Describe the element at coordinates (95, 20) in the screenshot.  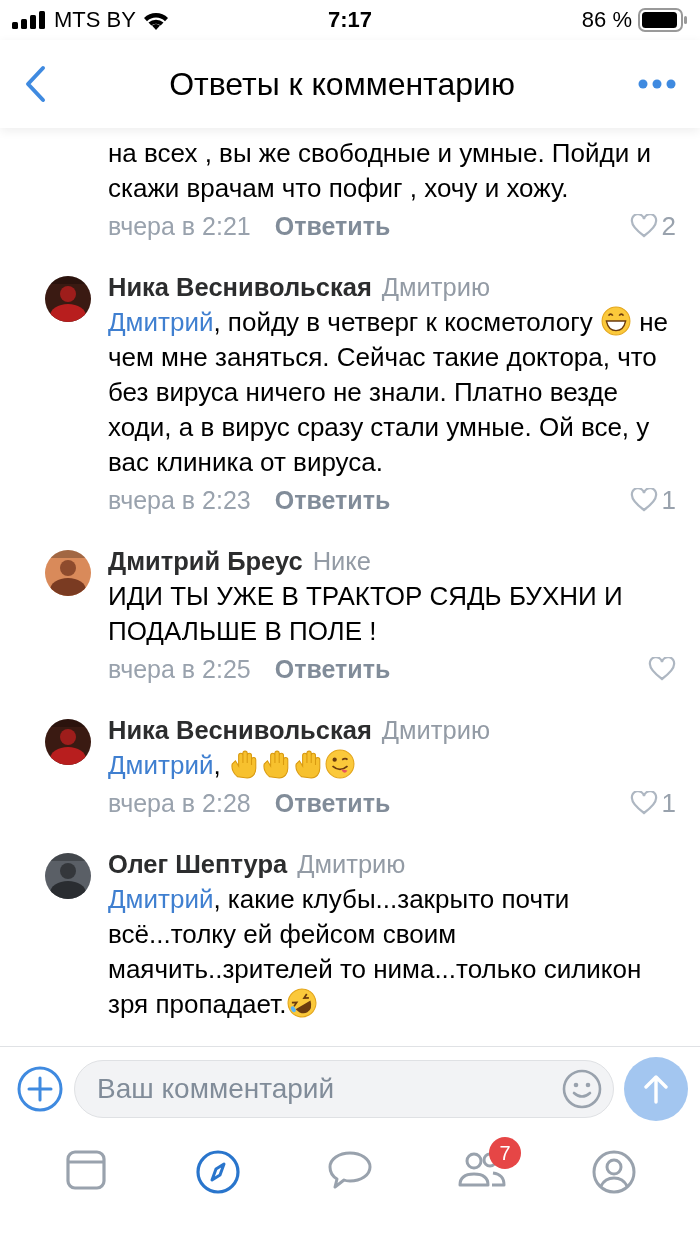
I see `carrier-name: MTS BY` at that location.